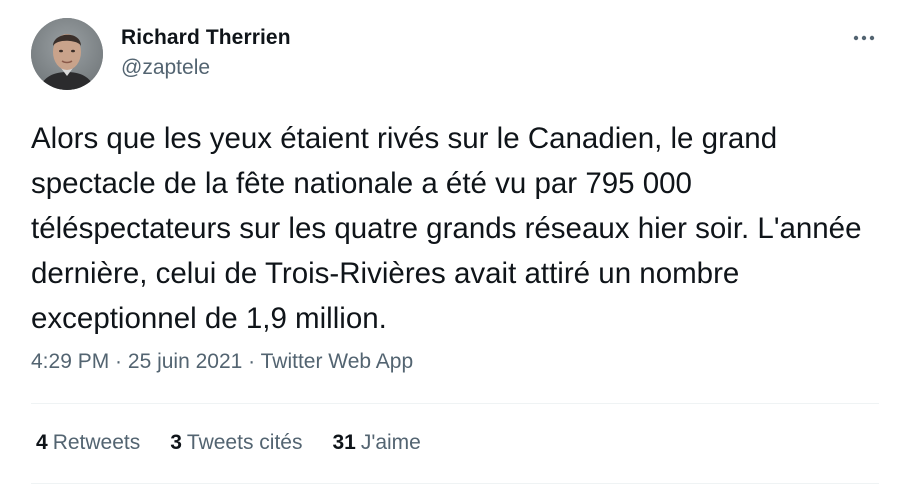  What do you see at coordinates (344, 442) in the screenshot?
I see `likes-count: 31` at bounding box center [344, 442].